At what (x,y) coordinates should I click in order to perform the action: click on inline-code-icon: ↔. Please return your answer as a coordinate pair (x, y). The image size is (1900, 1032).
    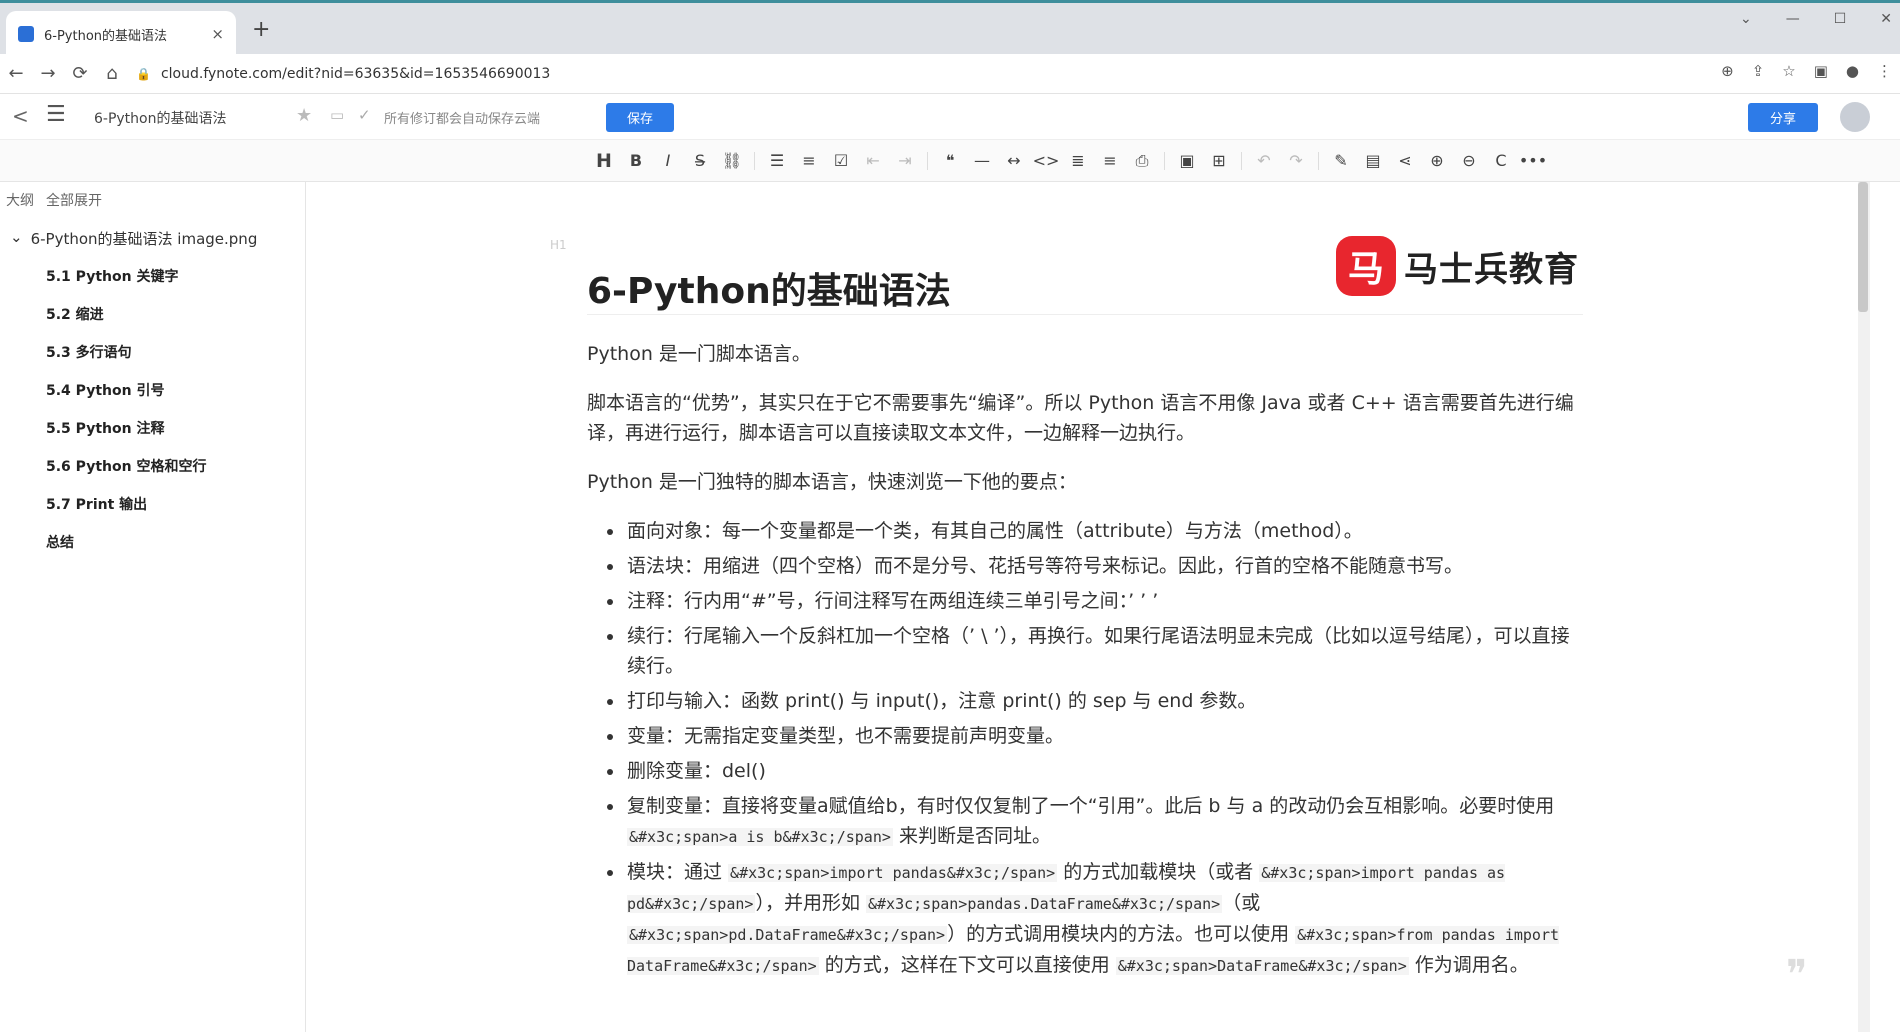
    Looking at the image, I should click on (1014, 160).